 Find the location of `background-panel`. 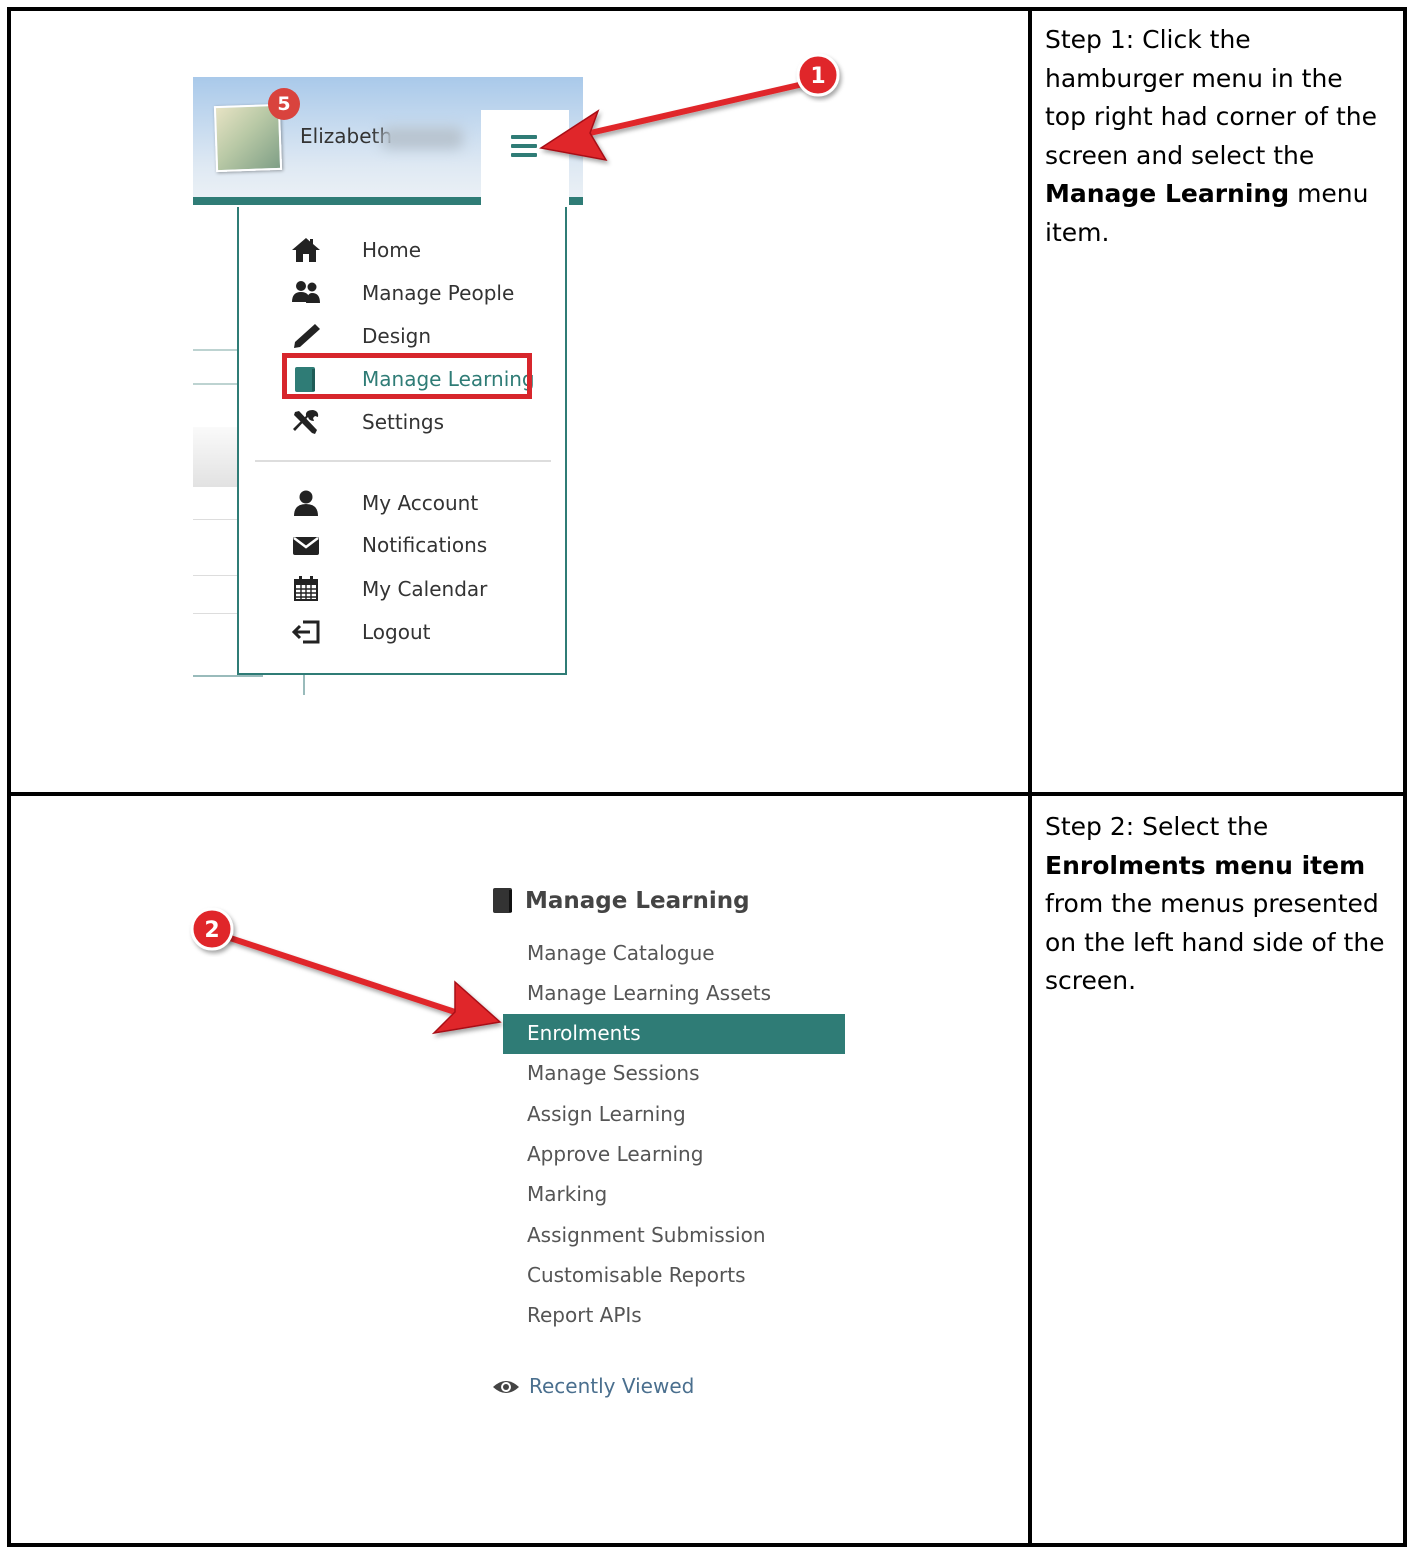

background-panel is located at coordinates (217, 457).